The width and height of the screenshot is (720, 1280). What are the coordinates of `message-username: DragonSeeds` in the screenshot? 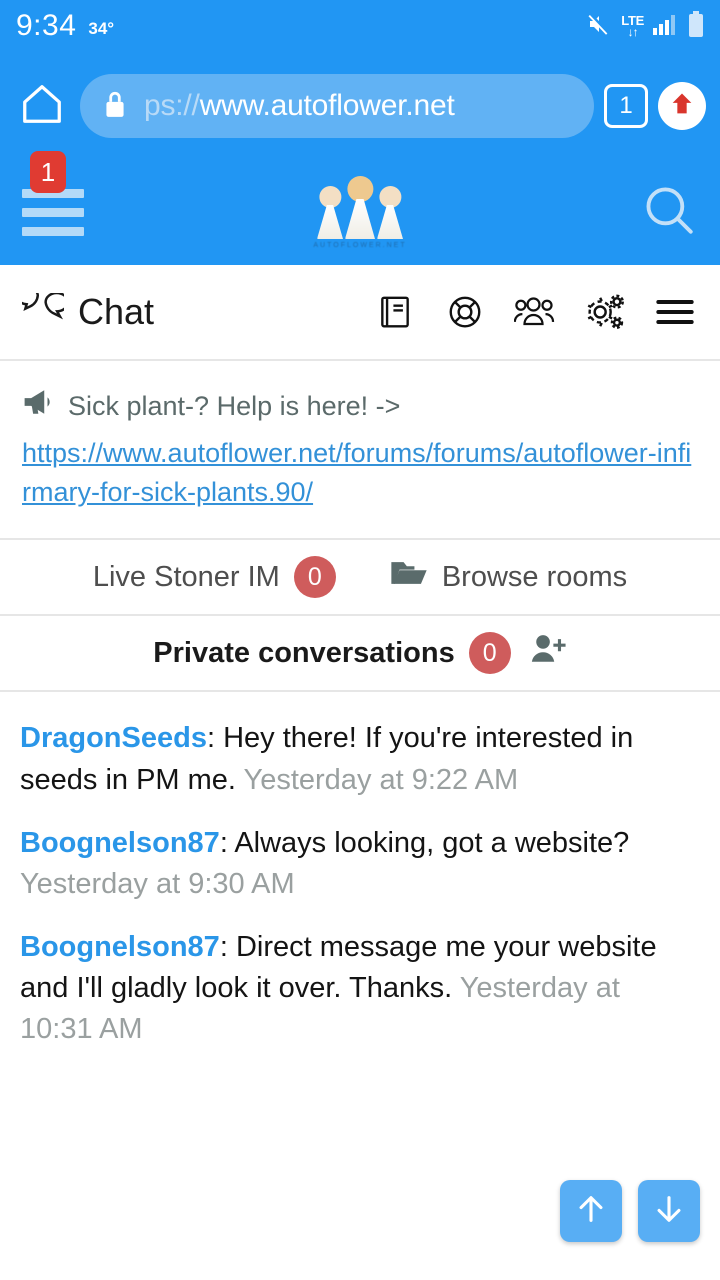 It's located at (113, 738).